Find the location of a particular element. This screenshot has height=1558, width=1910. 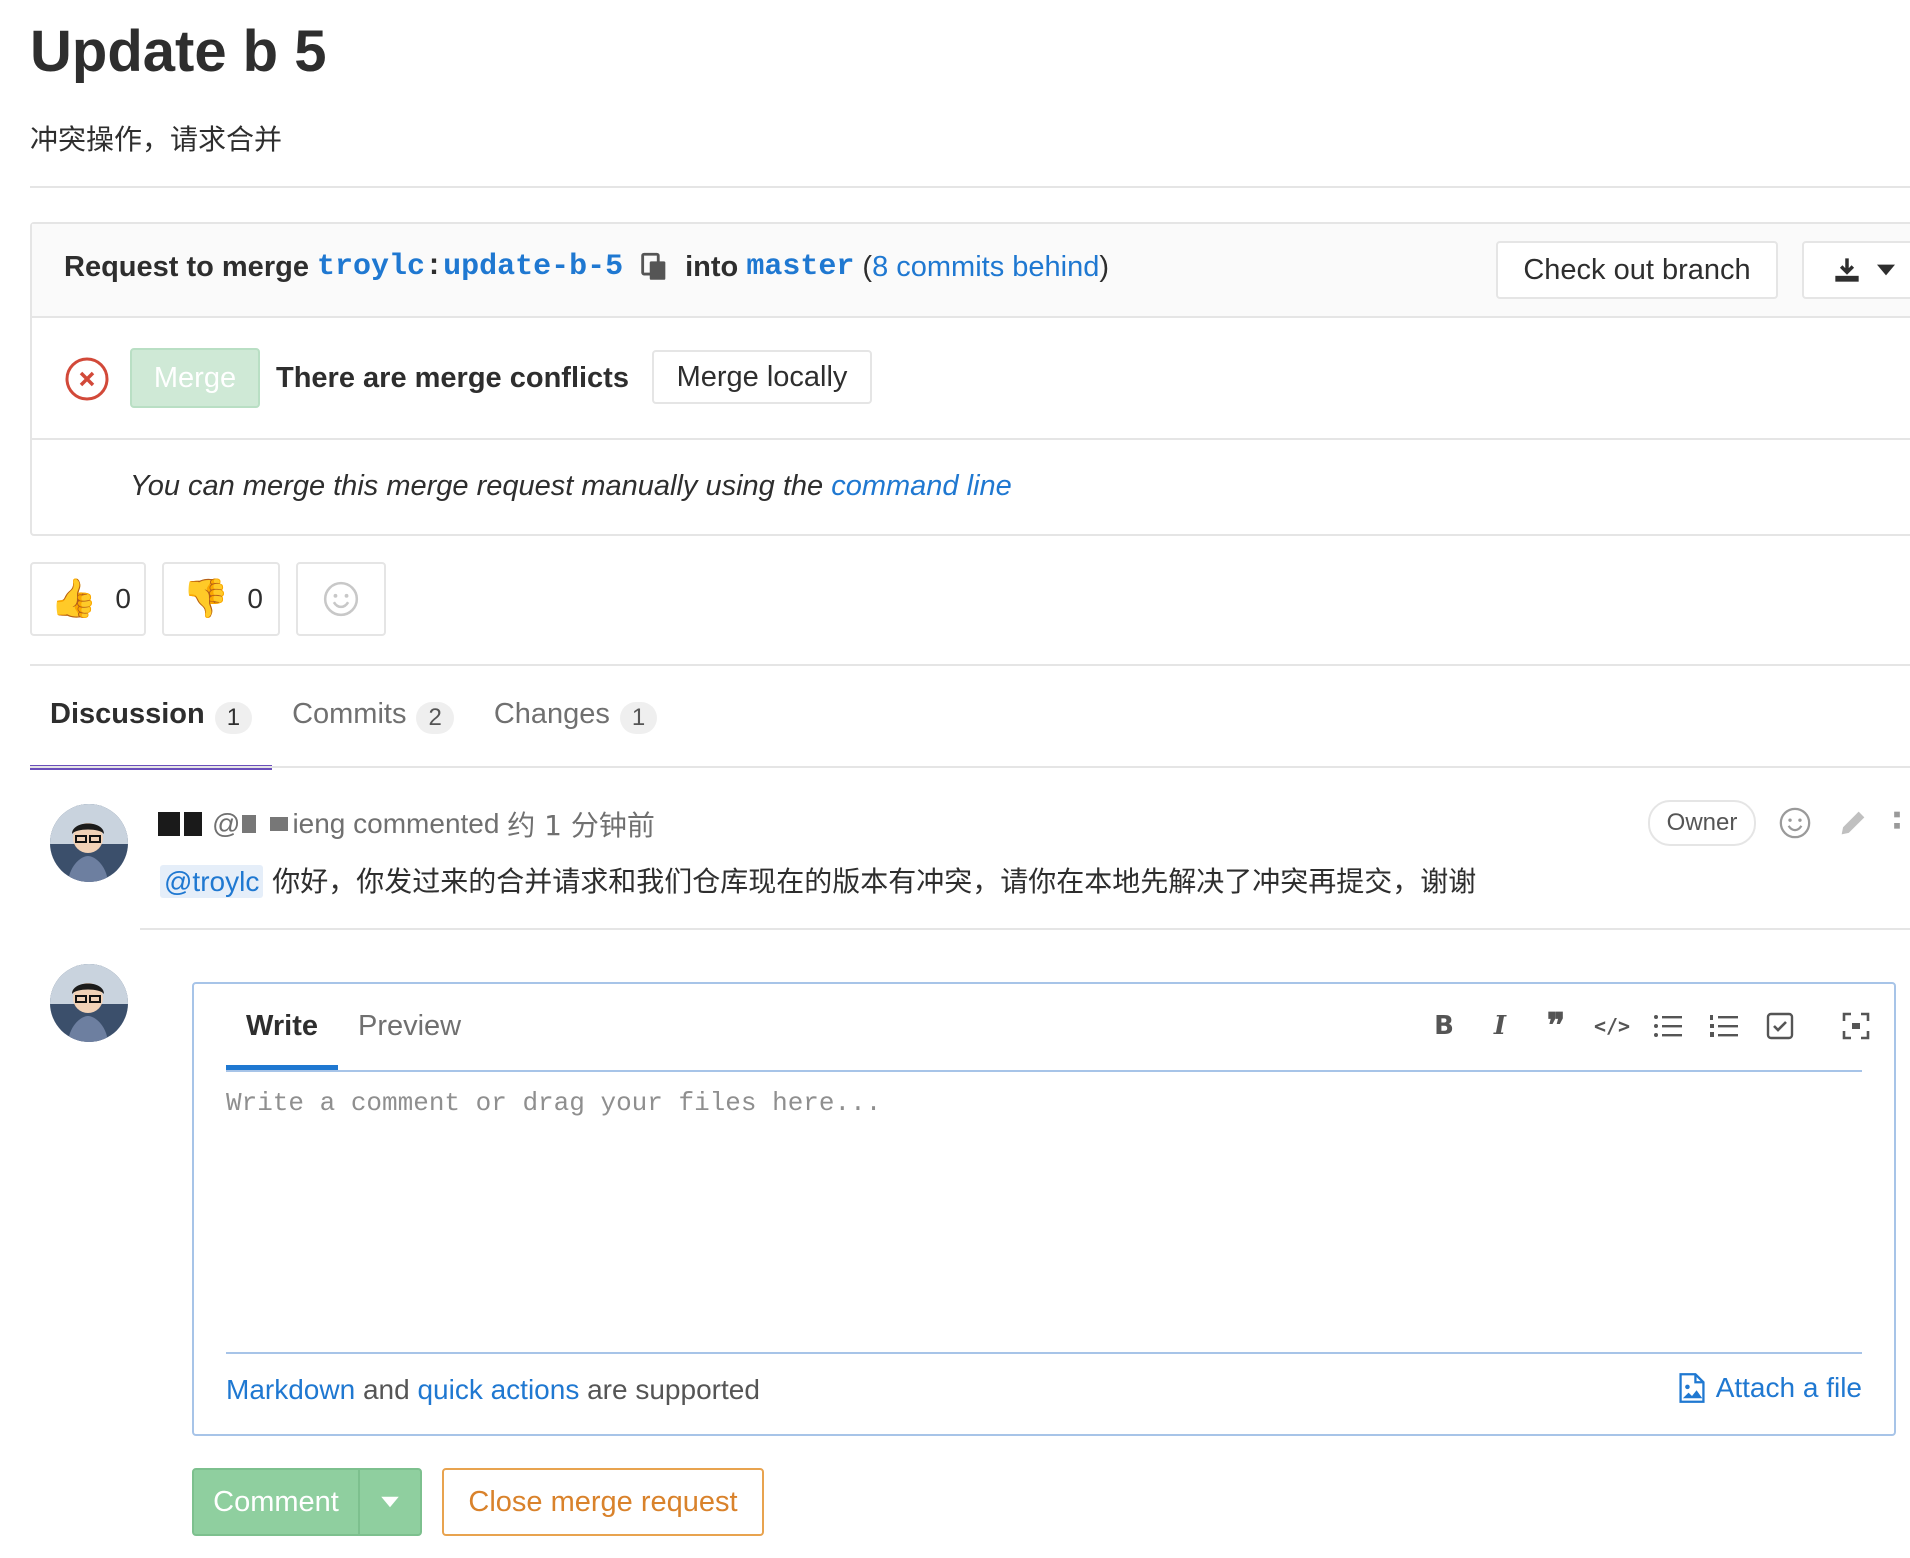

comment-type-dropdown is located at coordinates (390, 1502).